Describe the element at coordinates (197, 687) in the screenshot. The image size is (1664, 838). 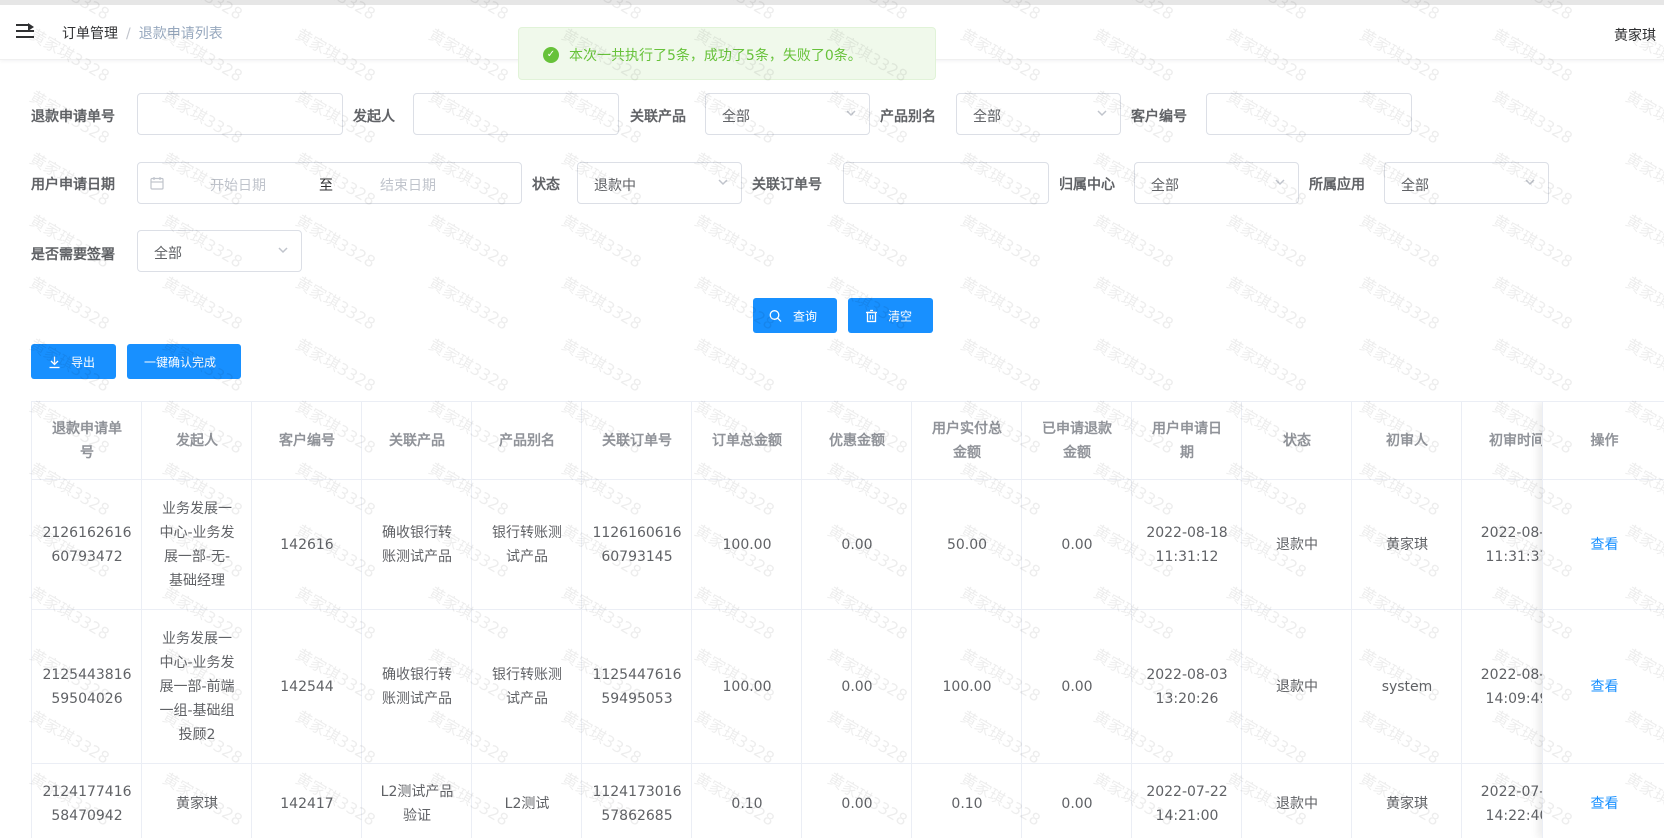
I see `cell-initiator: 业务发展一 中心-业务发 展一部-前端 一组-基础组 投顾2` at that location.